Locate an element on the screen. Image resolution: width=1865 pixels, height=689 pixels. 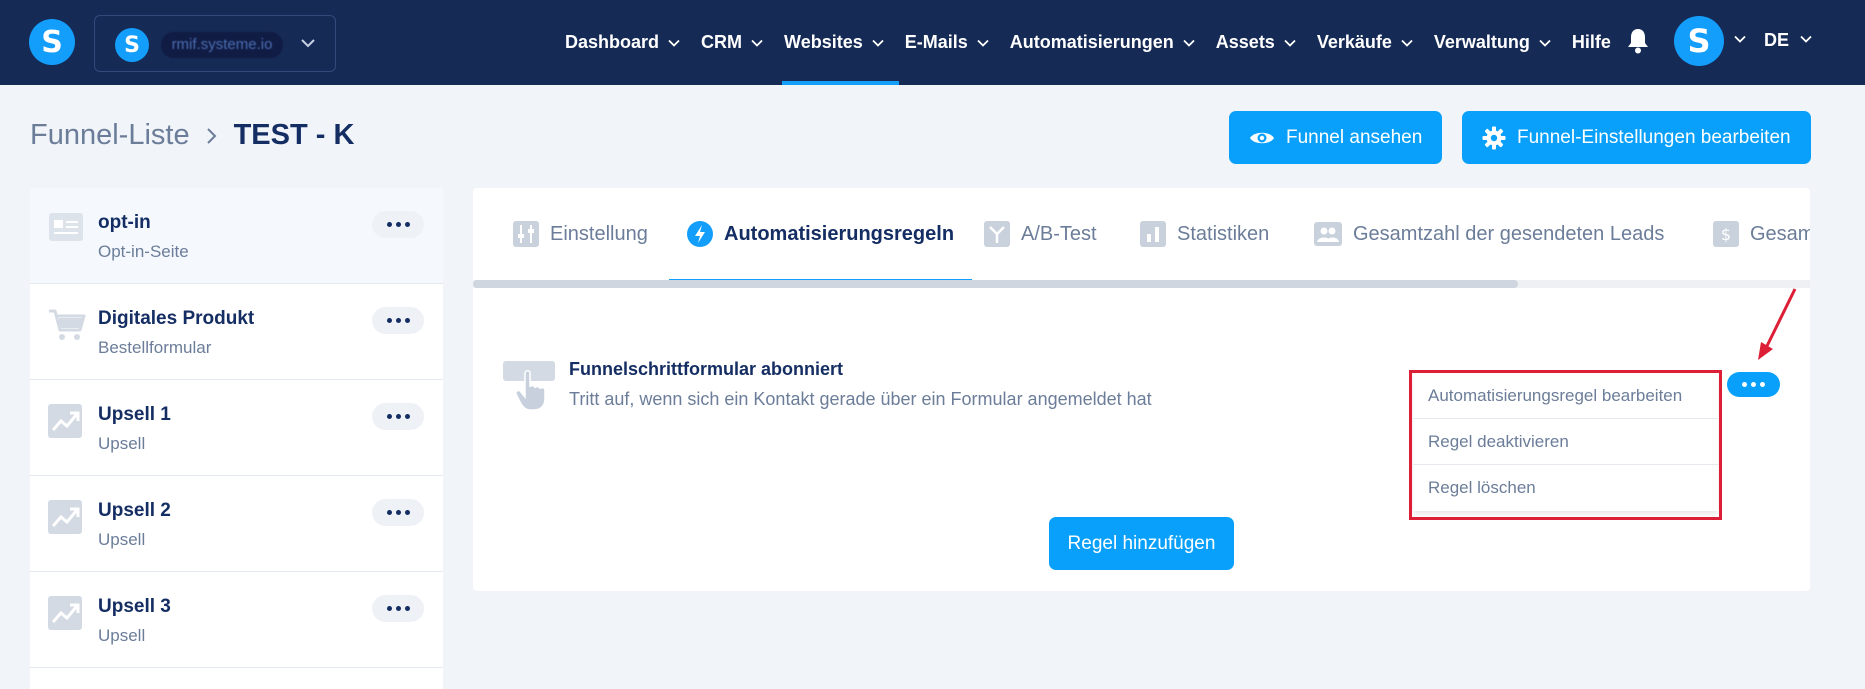
funnel-step-digital-product: Digitales Produkt Bestellformular is located at coordinates (236, 332).